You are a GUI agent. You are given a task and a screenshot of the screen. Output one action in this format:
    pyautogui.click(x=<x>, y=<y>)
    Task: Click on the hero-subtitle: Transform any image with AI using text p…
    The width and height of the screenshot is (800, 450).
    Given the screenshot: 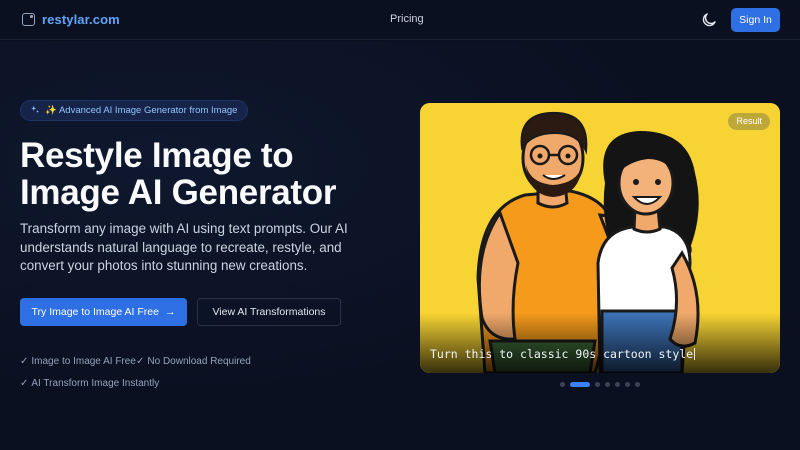 What is the action you would take?
    pyautogui.click(x=184, y=247)
    